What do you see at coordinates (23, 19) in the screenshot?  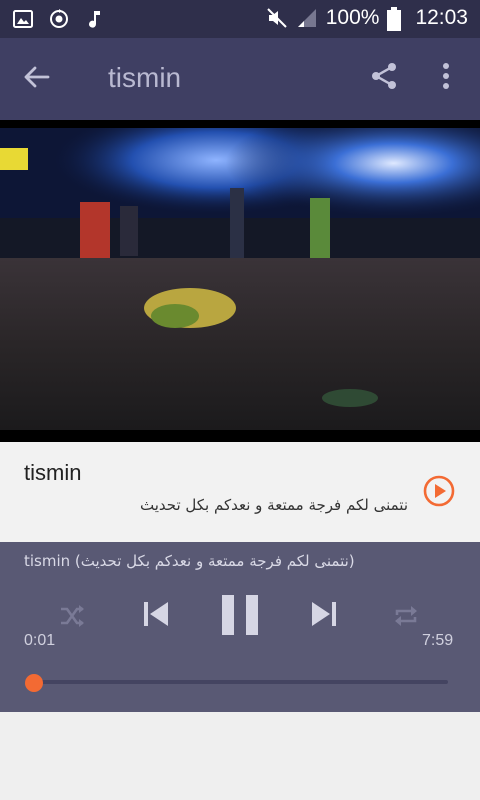 I see `image-icon` at bounding box center [23, 19].